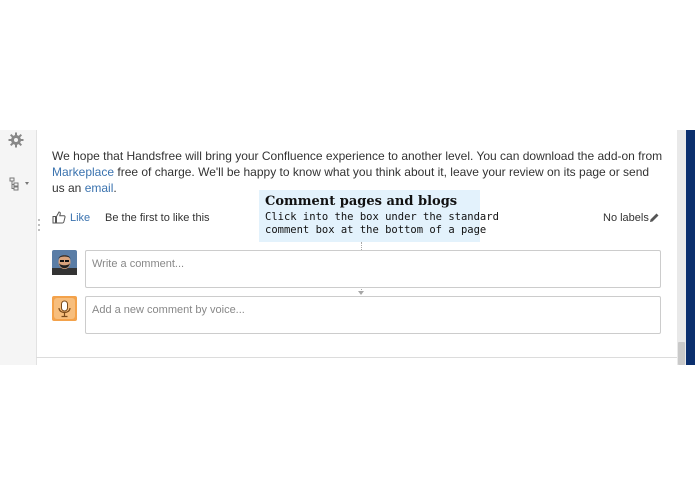 The width and height of the screenshot is (695, 494). What do you see at coordinates (690, 247) in the screenshot?
I see `window-border` at bounding box center [690, 247].